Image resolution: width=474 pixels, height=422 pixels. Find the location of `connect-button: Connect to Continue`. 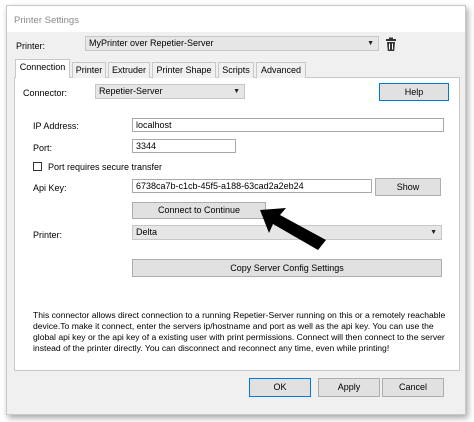

connect-button: Connect to Continue is located at coordinates (199, 210).